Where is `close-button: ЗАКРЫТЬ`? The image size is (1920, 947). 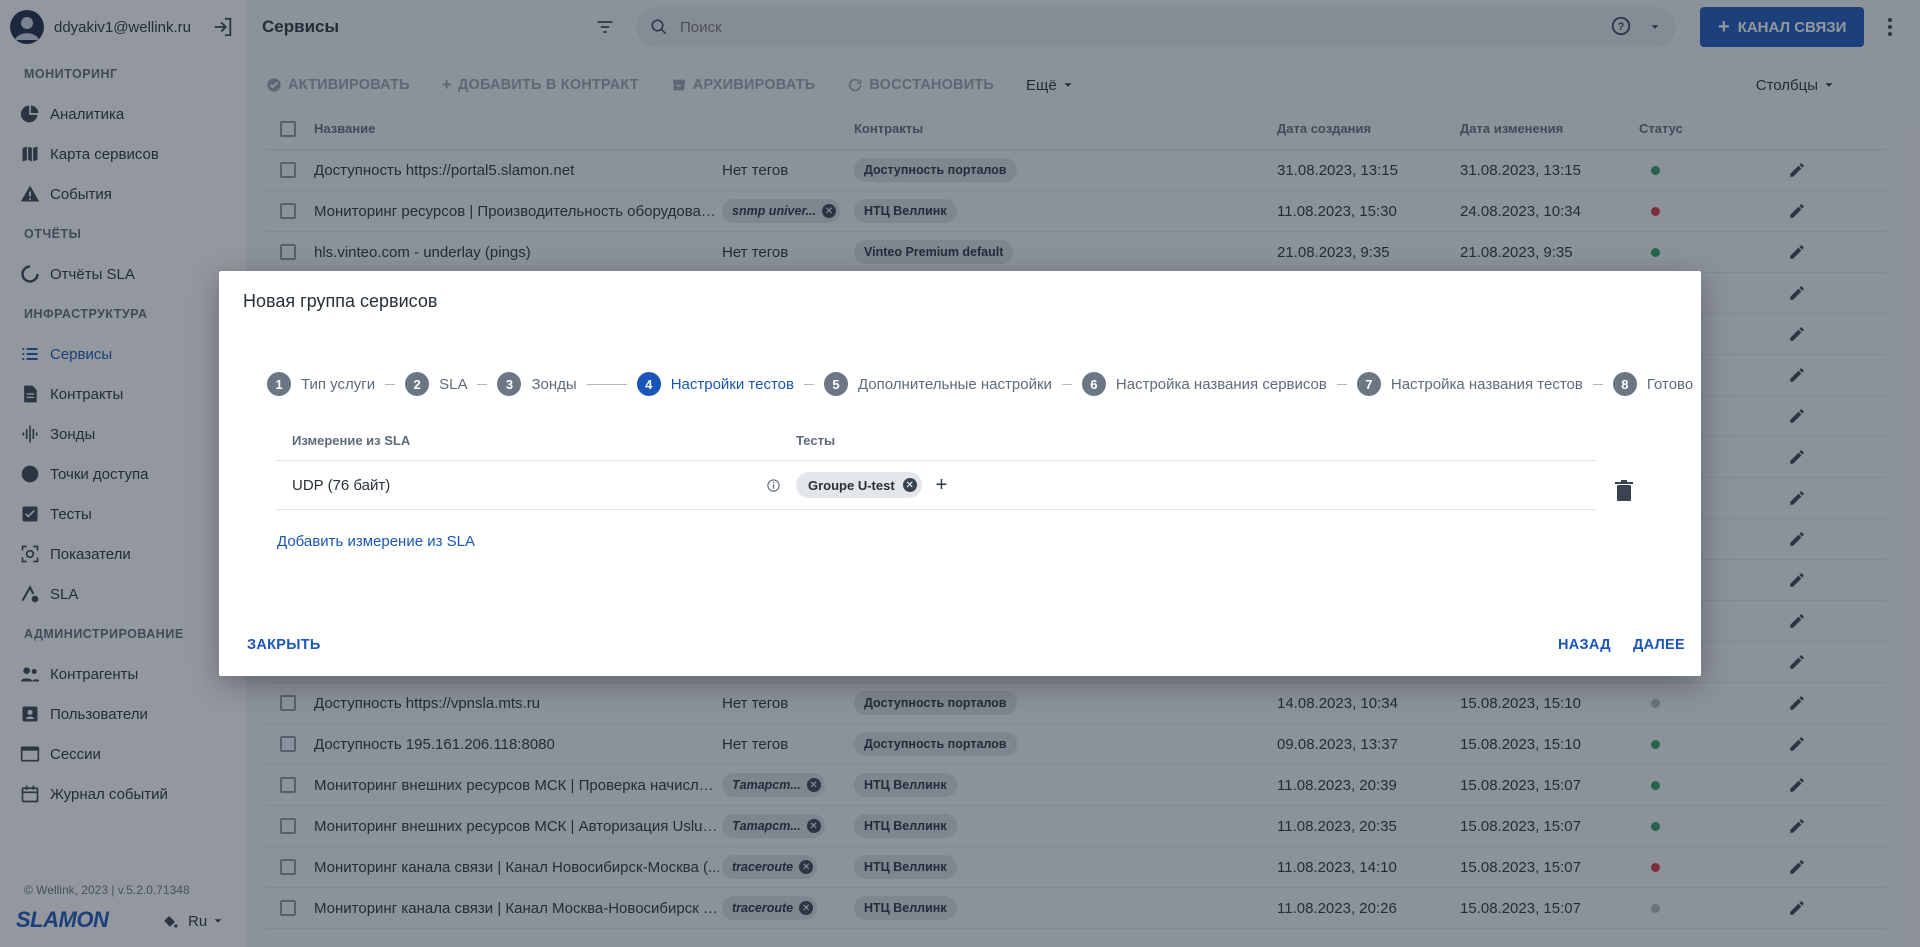
close-button: ЗАКРЫТЬ is located at coordinates (284, 645).